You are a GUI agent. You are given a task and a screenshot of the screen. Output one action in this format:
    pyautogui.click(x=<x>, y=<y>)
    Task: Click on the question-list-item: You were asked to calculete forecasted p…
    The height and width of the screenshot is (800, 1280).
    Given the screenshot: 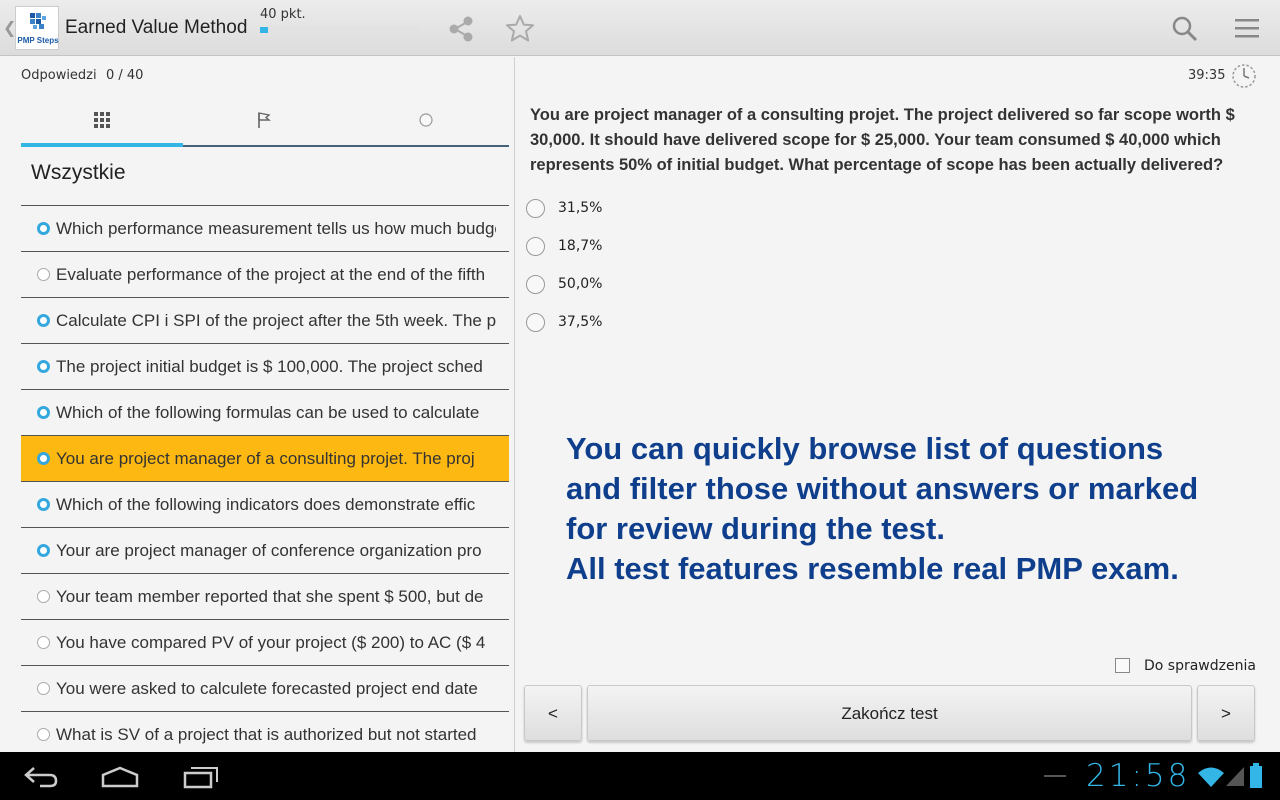 What is the action you would take?
    pyautogui.click(x=265, y=688)
    